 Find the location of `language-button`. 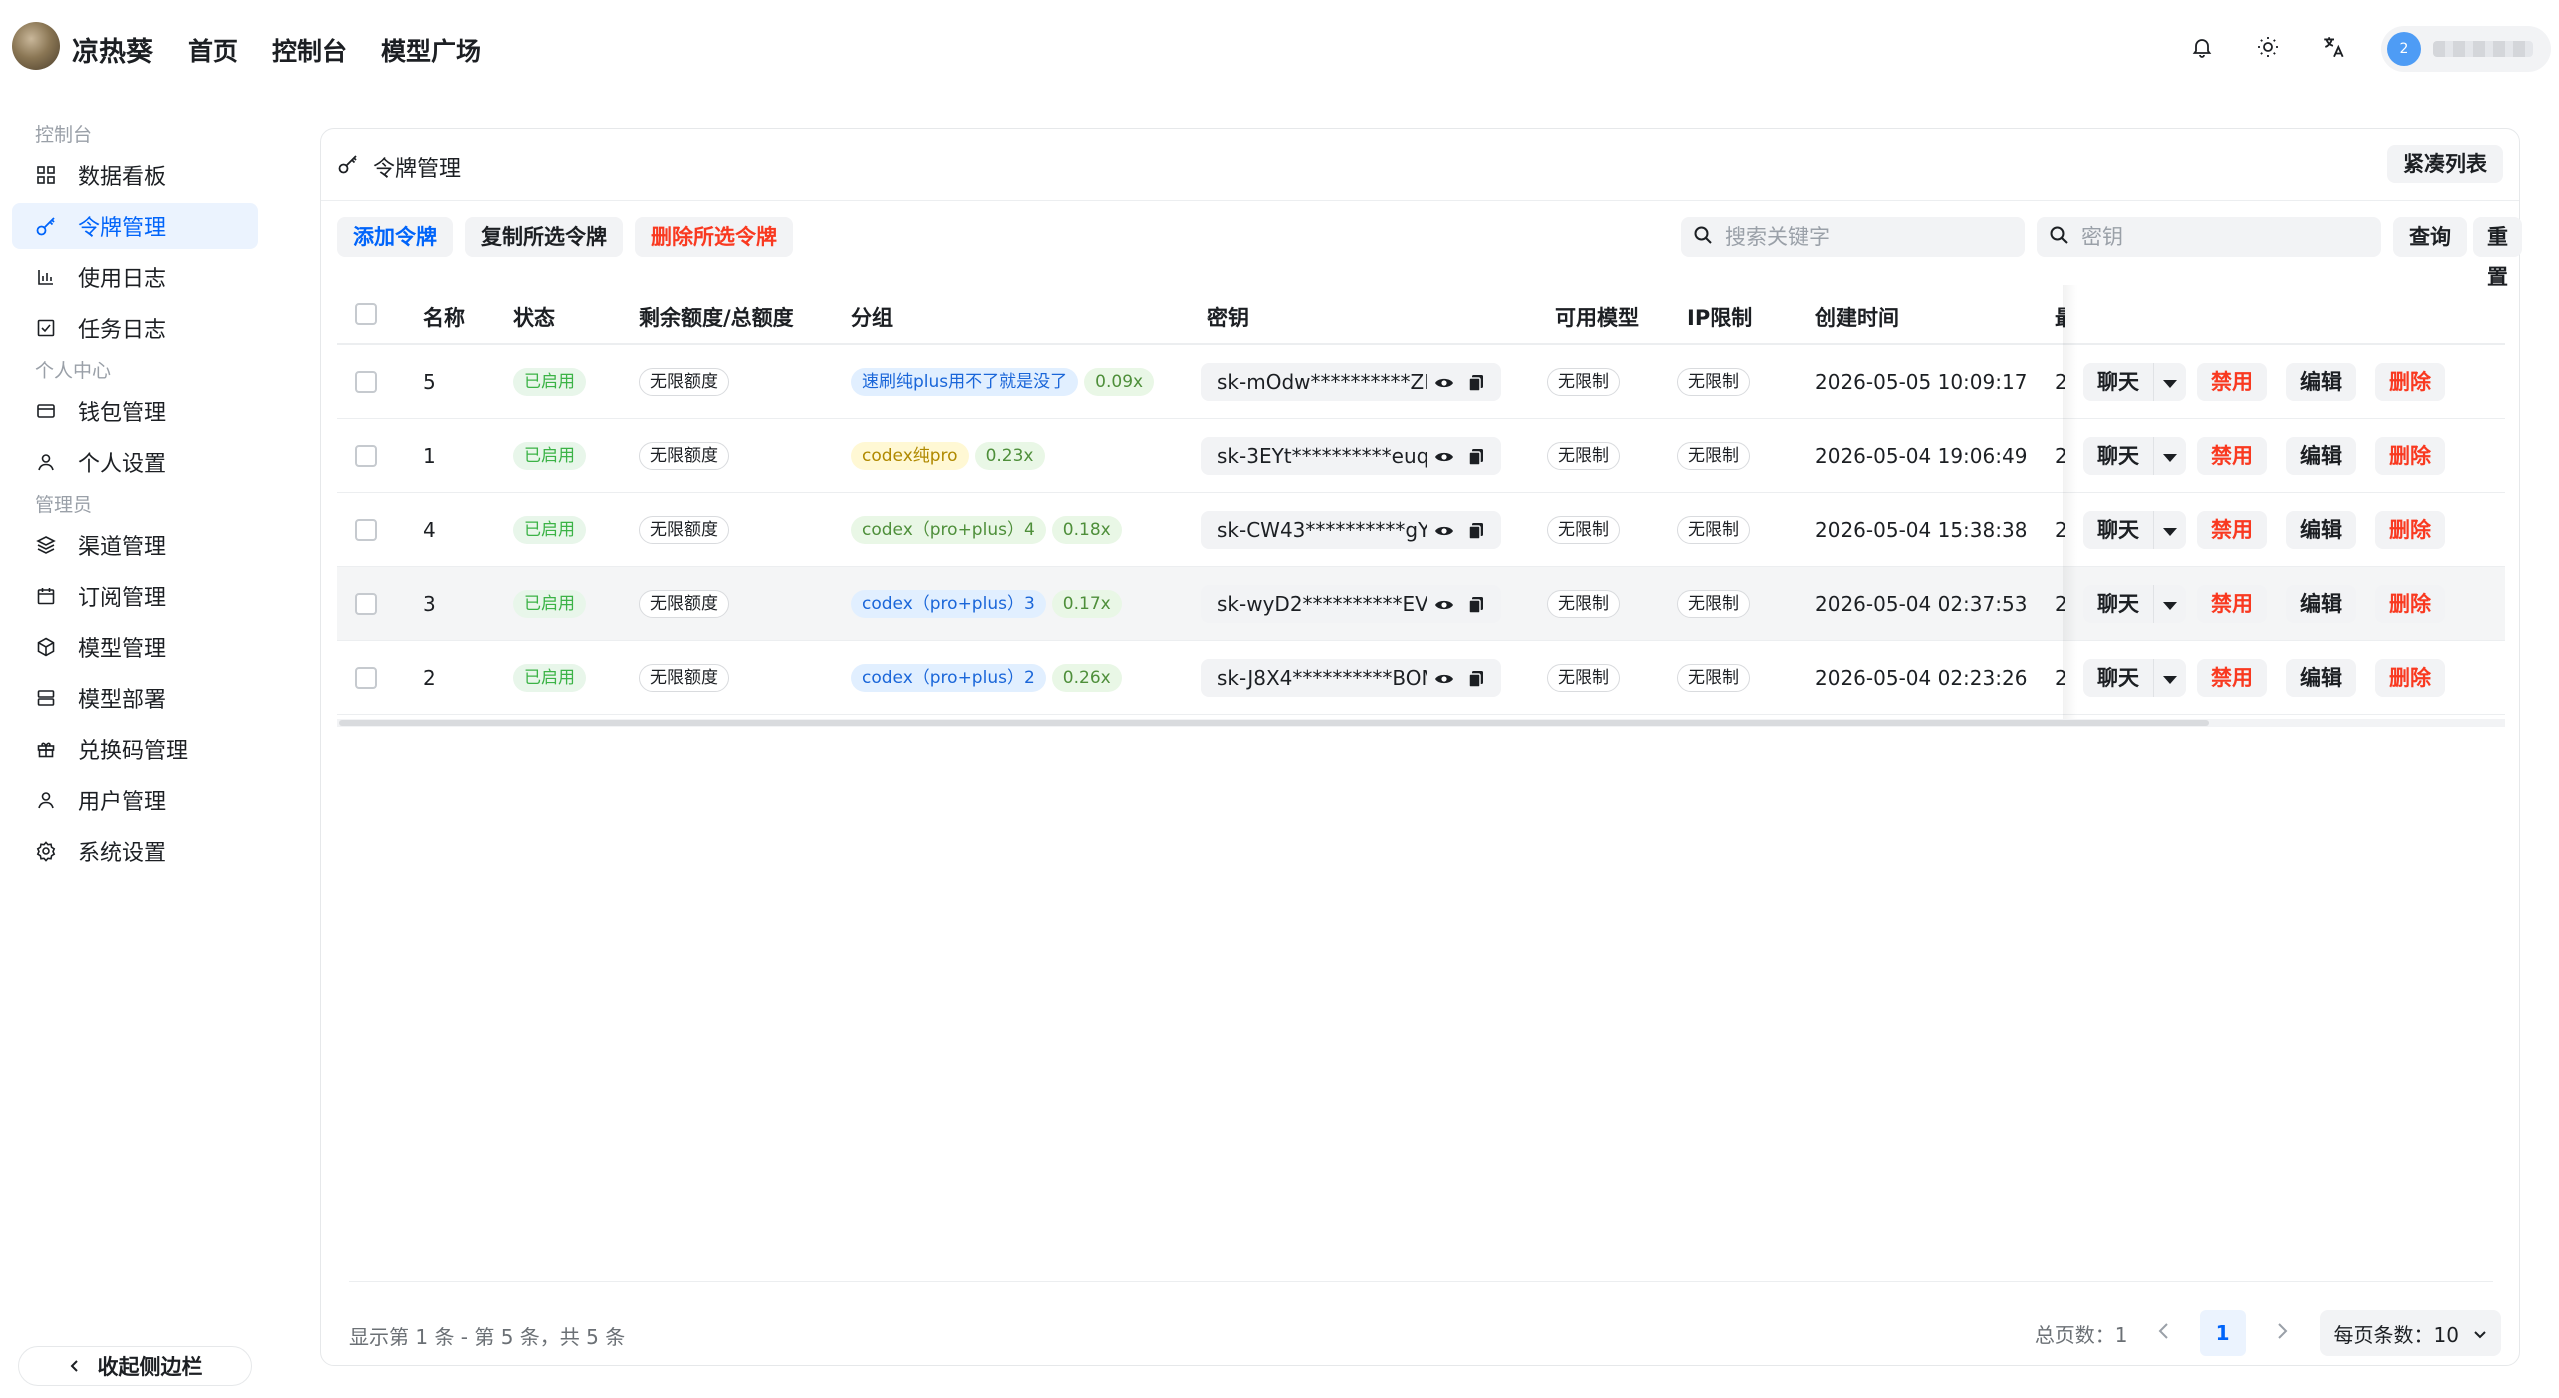

language-button is located at coordinates (2334, 49).